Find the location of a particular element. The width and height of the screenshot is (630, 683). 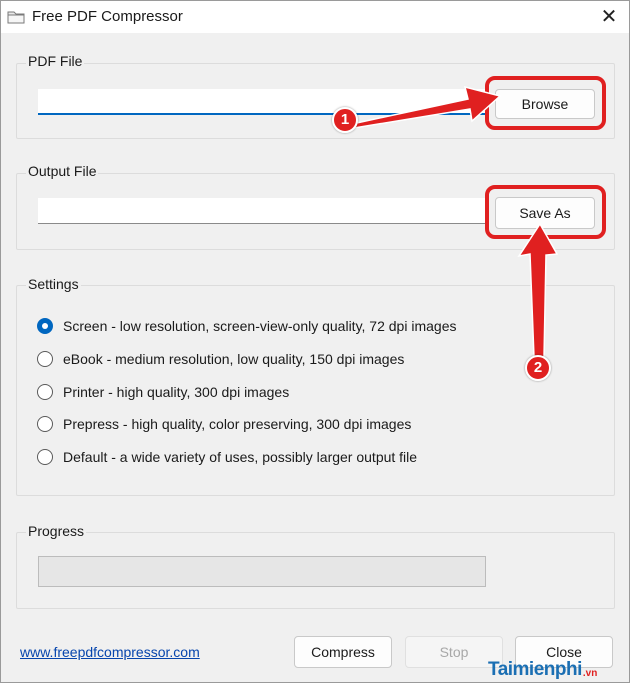

watermark: Taimienphi .vn is located at coordinates (542, 661).